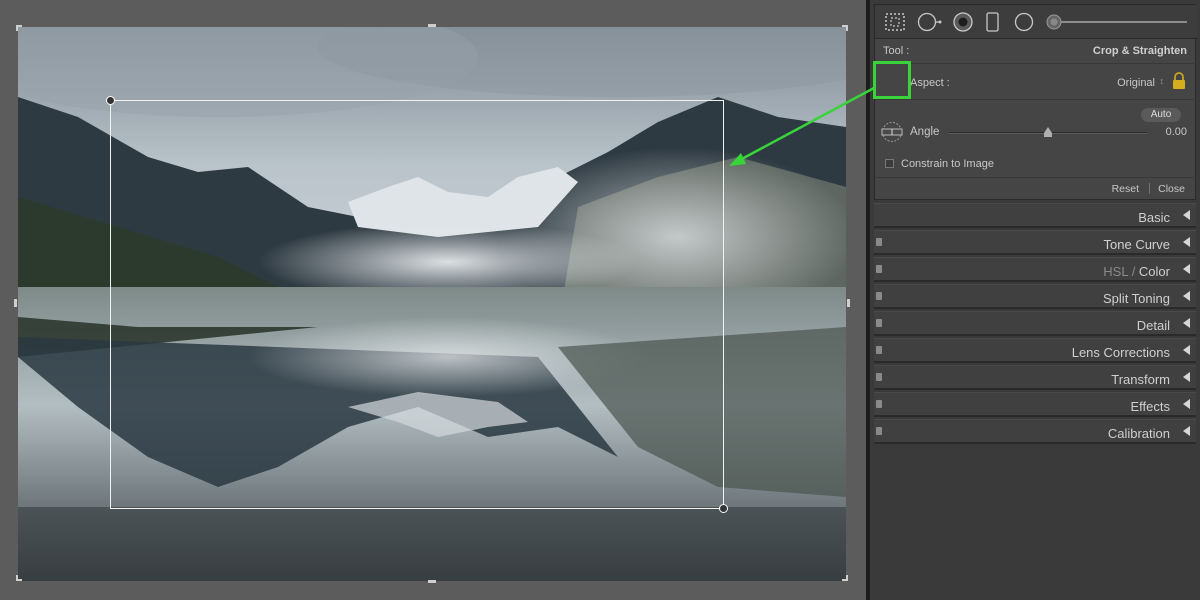 This screenshot has height=600, width=1200. Describe the element at coordinates (1136, 83) in the screenshot. I see `aspect-value: Original` at that location.